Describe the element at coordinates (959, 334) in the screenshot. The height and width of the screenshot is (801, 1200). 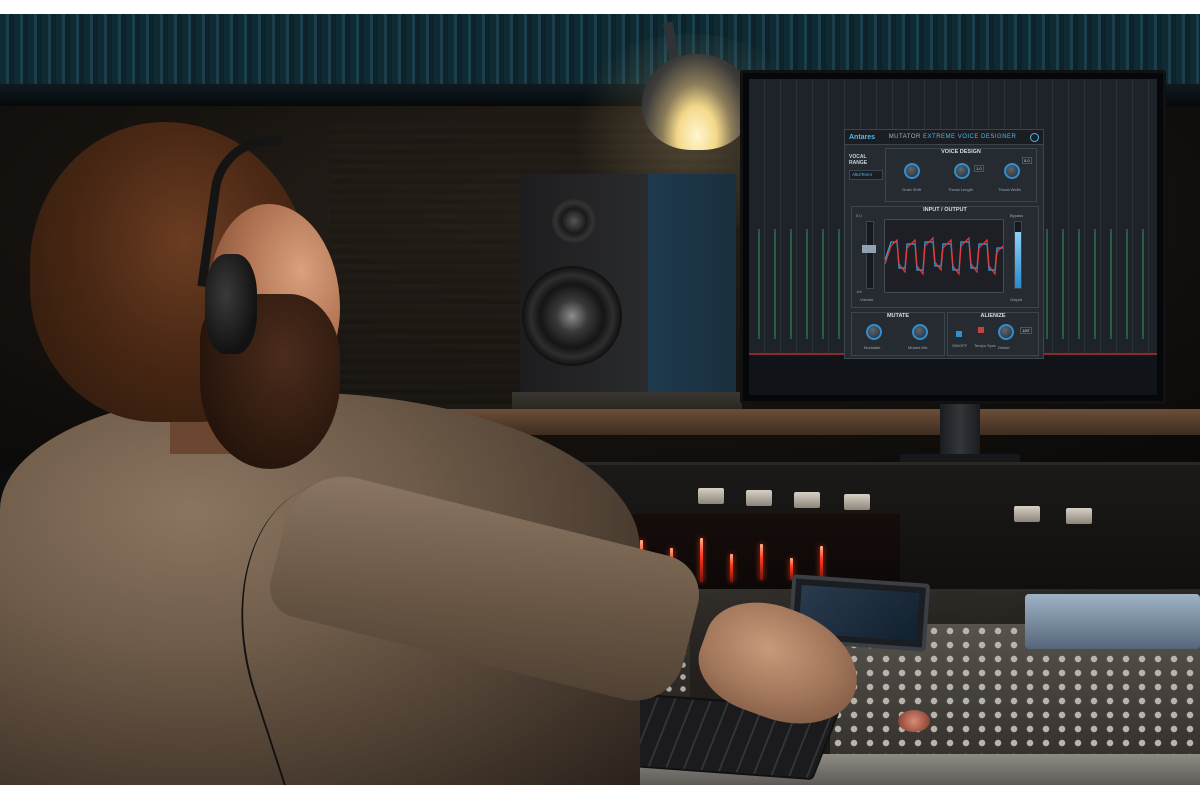
I see `alienize-onoff-button` at that location.